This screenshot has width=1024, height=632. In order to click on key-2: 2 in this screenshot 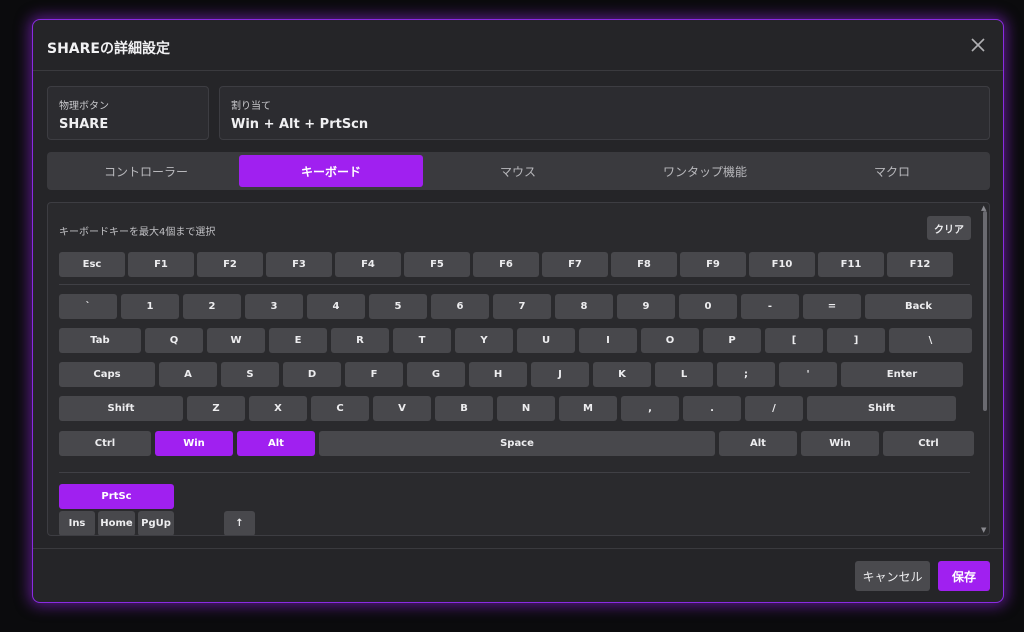, I will do `click(212, 306)`.